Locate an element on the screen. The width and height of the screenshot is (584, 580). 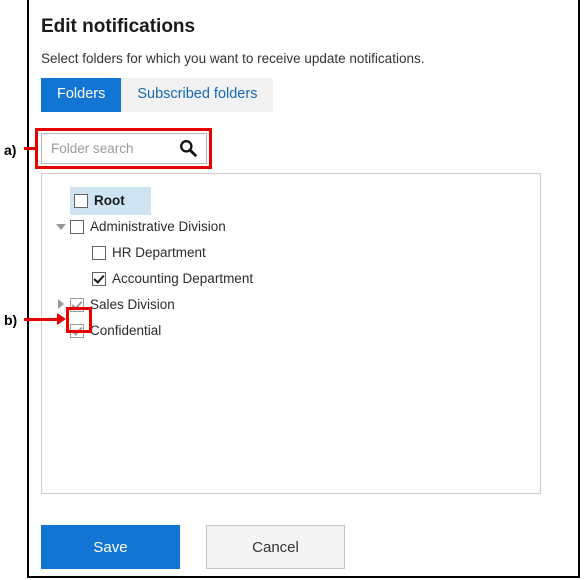
folder-search is located at coordinates (124, 148).